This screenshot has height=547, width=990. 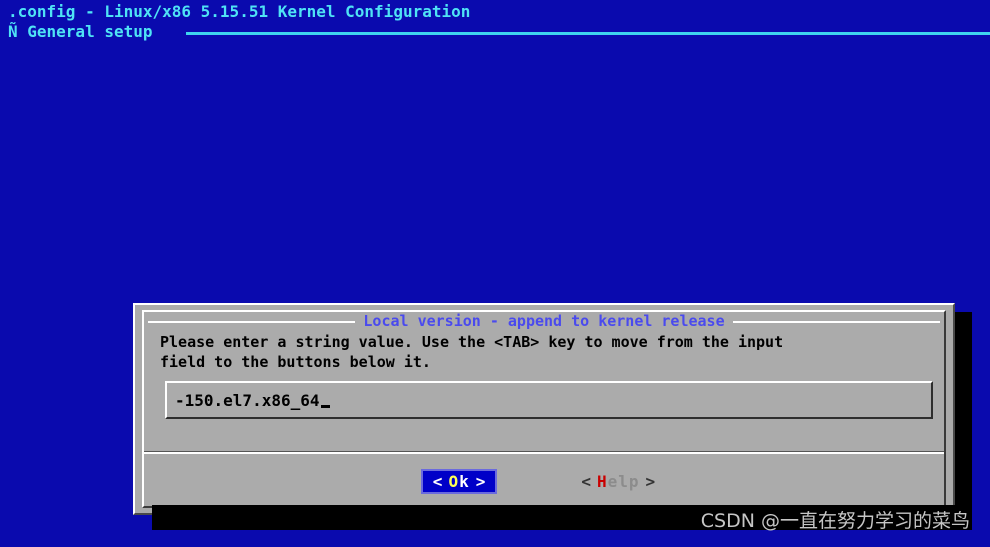 What do you see at coordinates (835, 521) in the screenshot?
I see `watermark-text: CSDN @一直在努力学习的菜鸟` at bounding box center [835, 521].